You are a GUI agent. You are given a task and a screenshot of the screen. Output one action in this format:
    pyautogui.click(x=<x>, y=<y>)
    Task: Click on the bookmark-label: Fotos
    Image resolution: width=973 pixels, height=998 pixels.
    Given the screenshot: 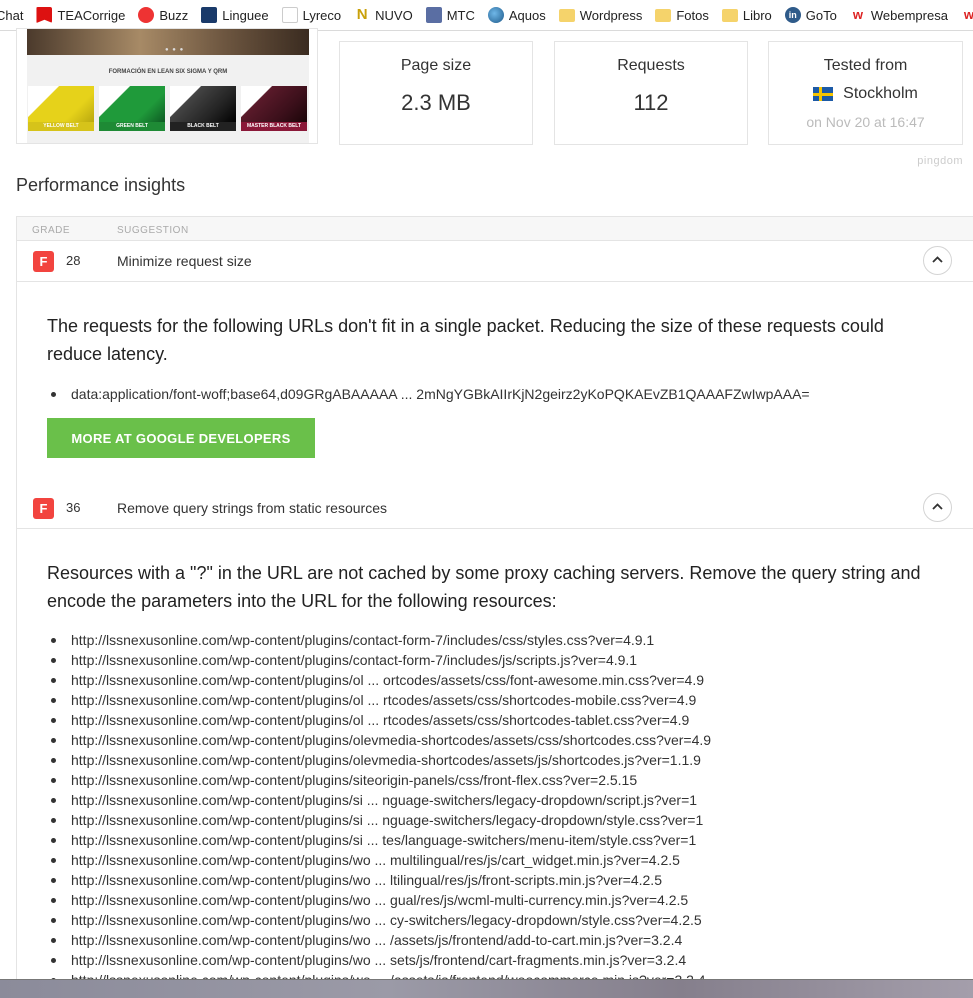 What is the action you would take?
    pyautogui.click(x=692, y=15)
    